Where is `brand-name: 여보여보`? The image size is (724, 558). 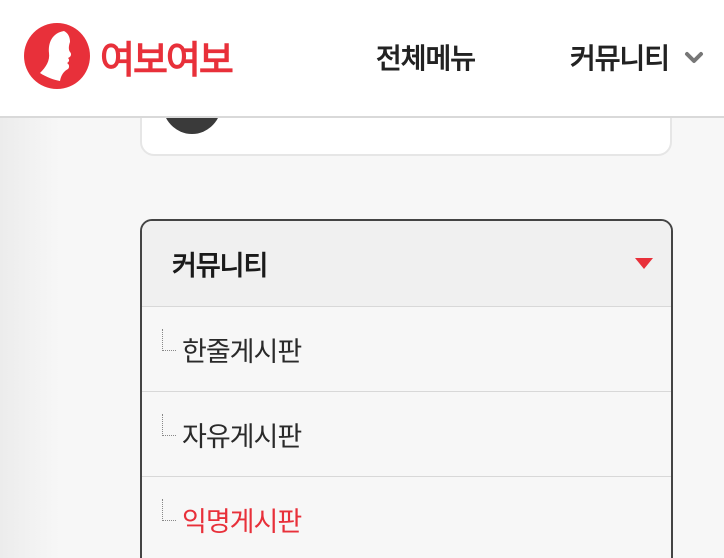 brand-name: 여보여보 is located at coordinates (167, 59).